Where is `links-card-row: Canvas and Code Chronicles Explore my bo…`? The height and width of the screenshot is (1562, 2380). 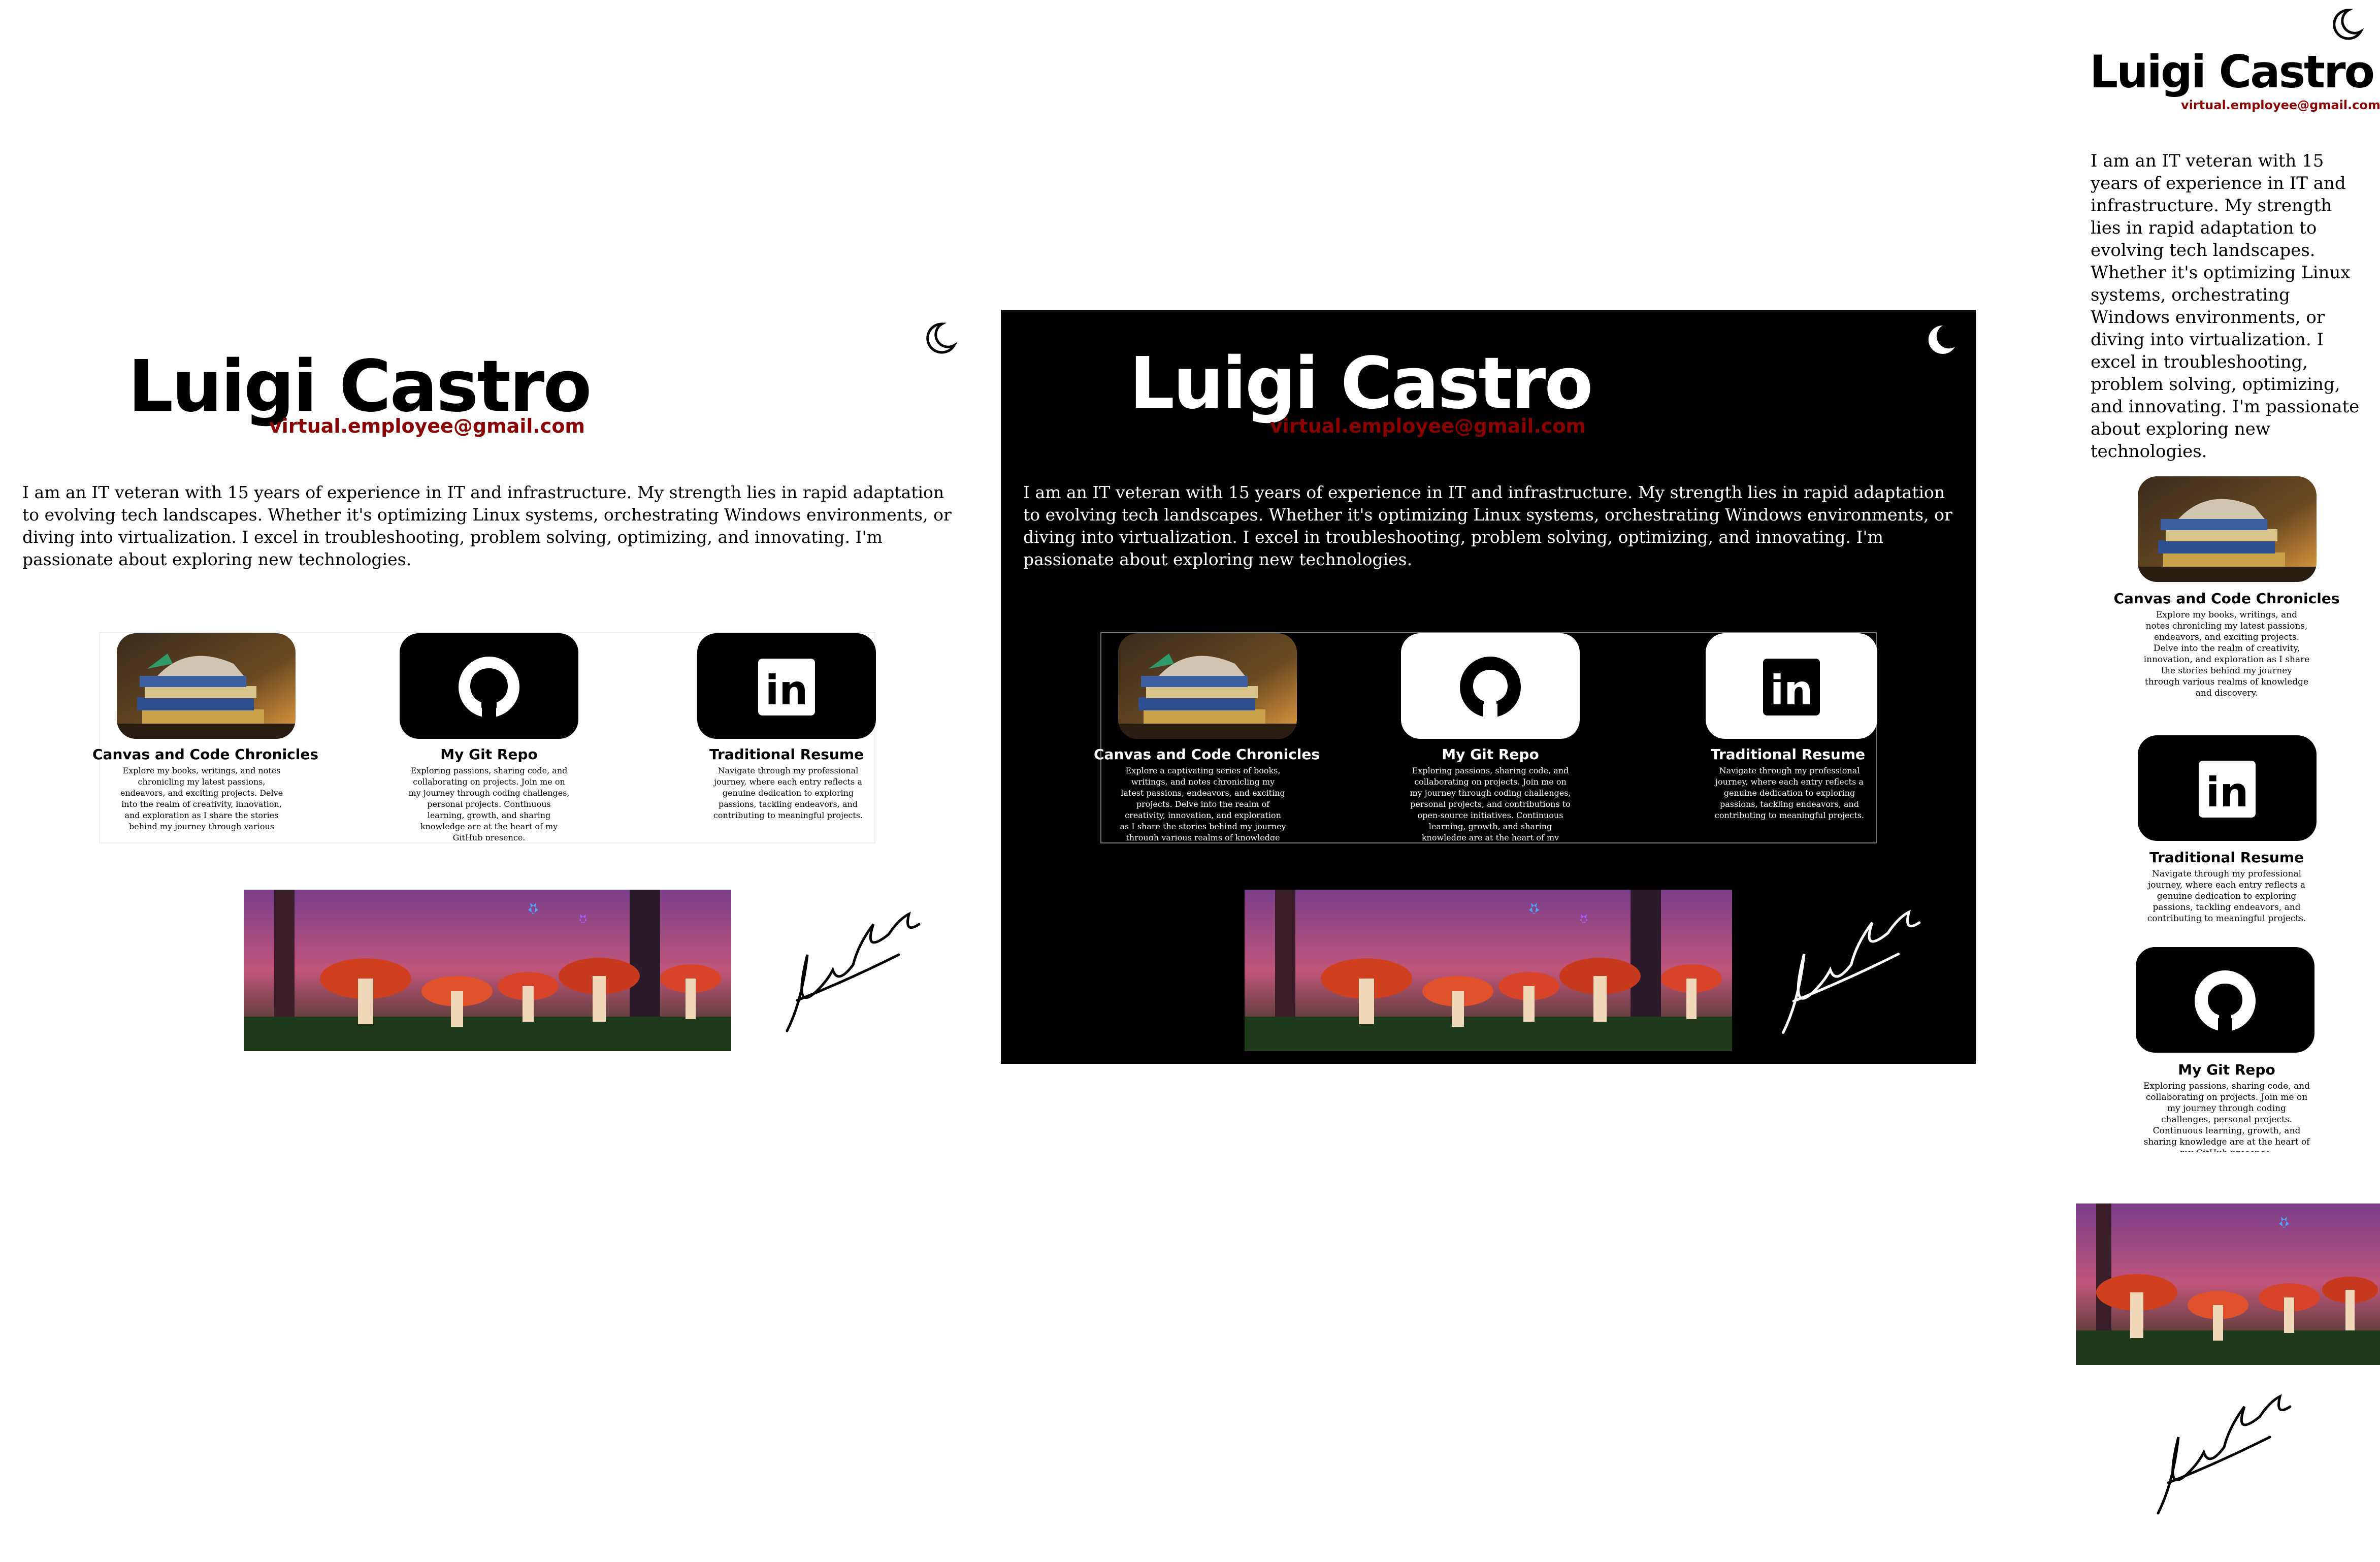
links-card-row: Canvas and Code Chronicles Explore my bo… is located at coordinates (484, 737).